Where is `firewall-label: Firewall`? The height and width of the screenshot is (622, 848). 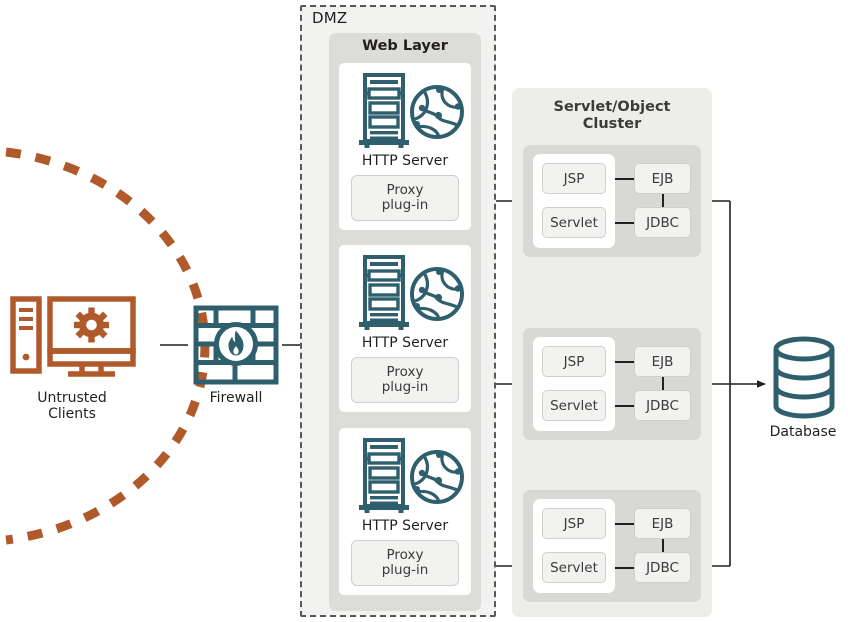
firewall-label: Firewall is located at coordinates (236, 398).